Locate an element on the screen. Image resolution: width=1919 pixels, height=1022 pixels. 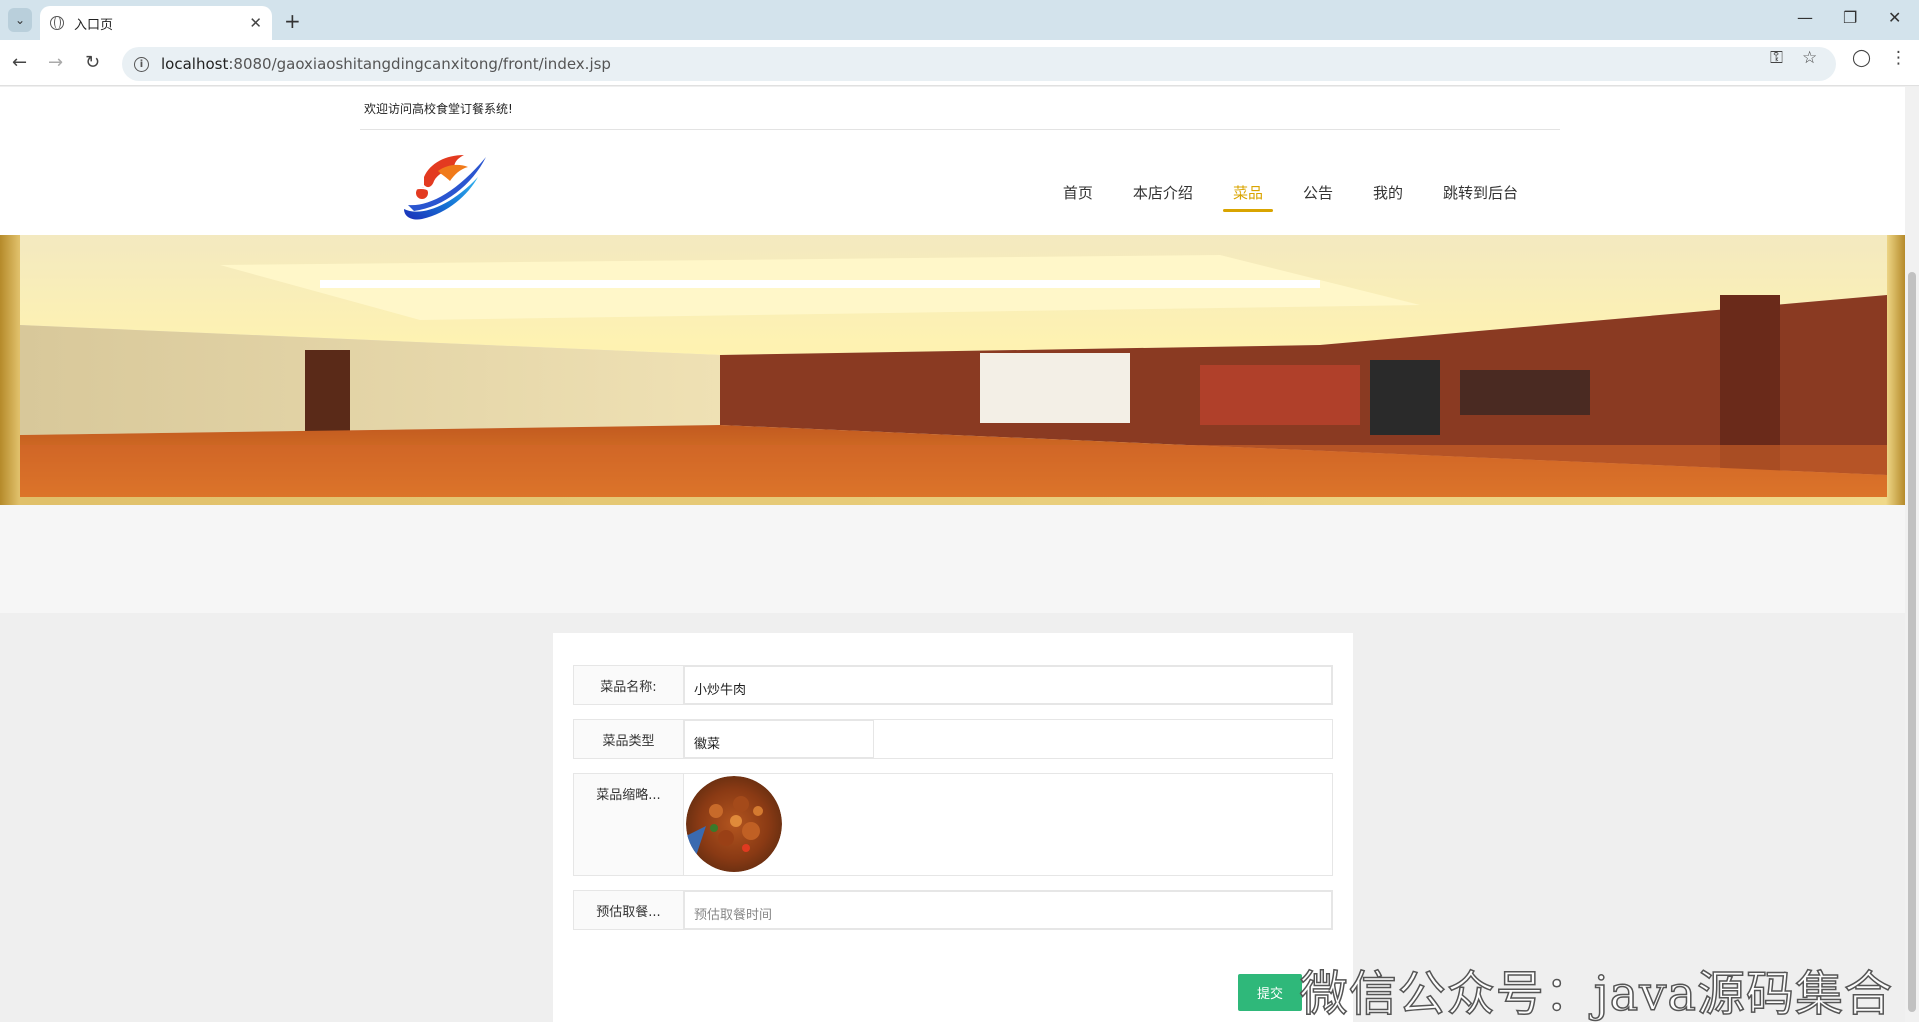
dish-thumbnail-image is located at coordinates (734, 824).